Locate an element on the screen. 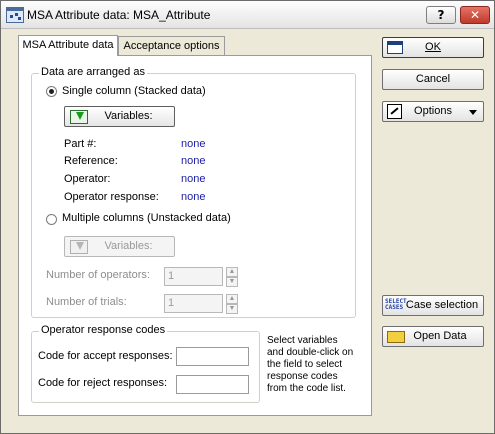 The height and width of the screenshot is (434, 495). variables-button-single: Variables: is located at coordinates (119, 116).